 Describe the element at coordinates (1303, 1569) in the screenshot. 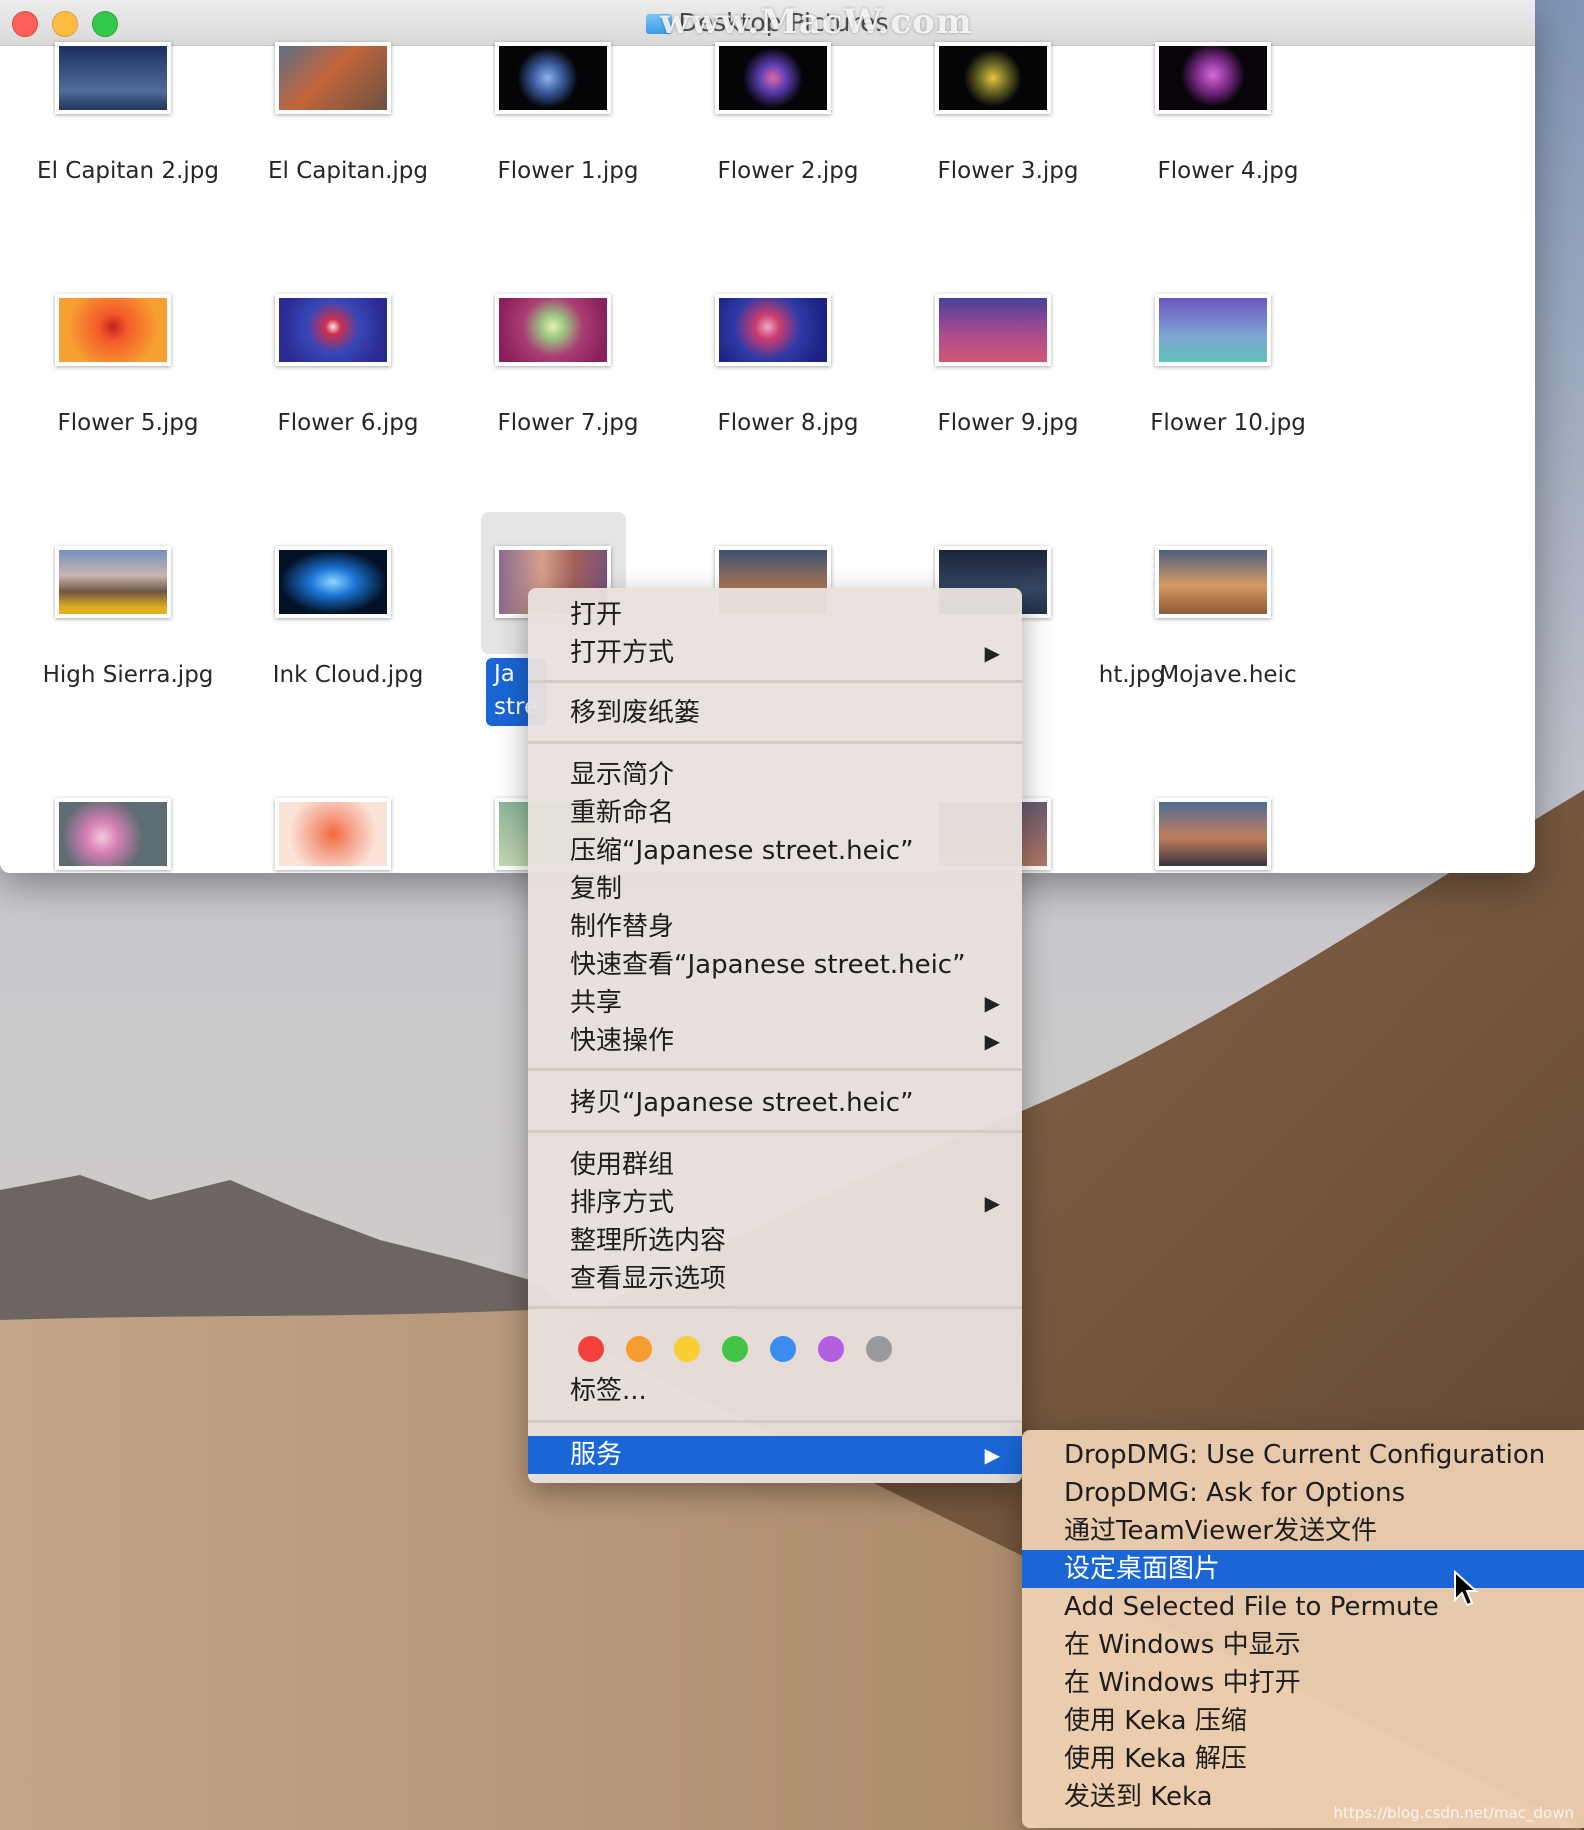

I see `service-set-desktop-picture: 设定桌面图片` at that location.